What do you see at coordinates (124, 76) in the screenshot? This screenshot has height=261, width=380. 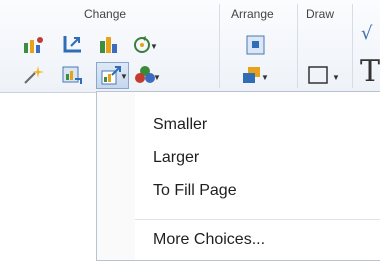 I see `resize-dropdown-arrow-icon: ▼` at bounding box center [124, 76].